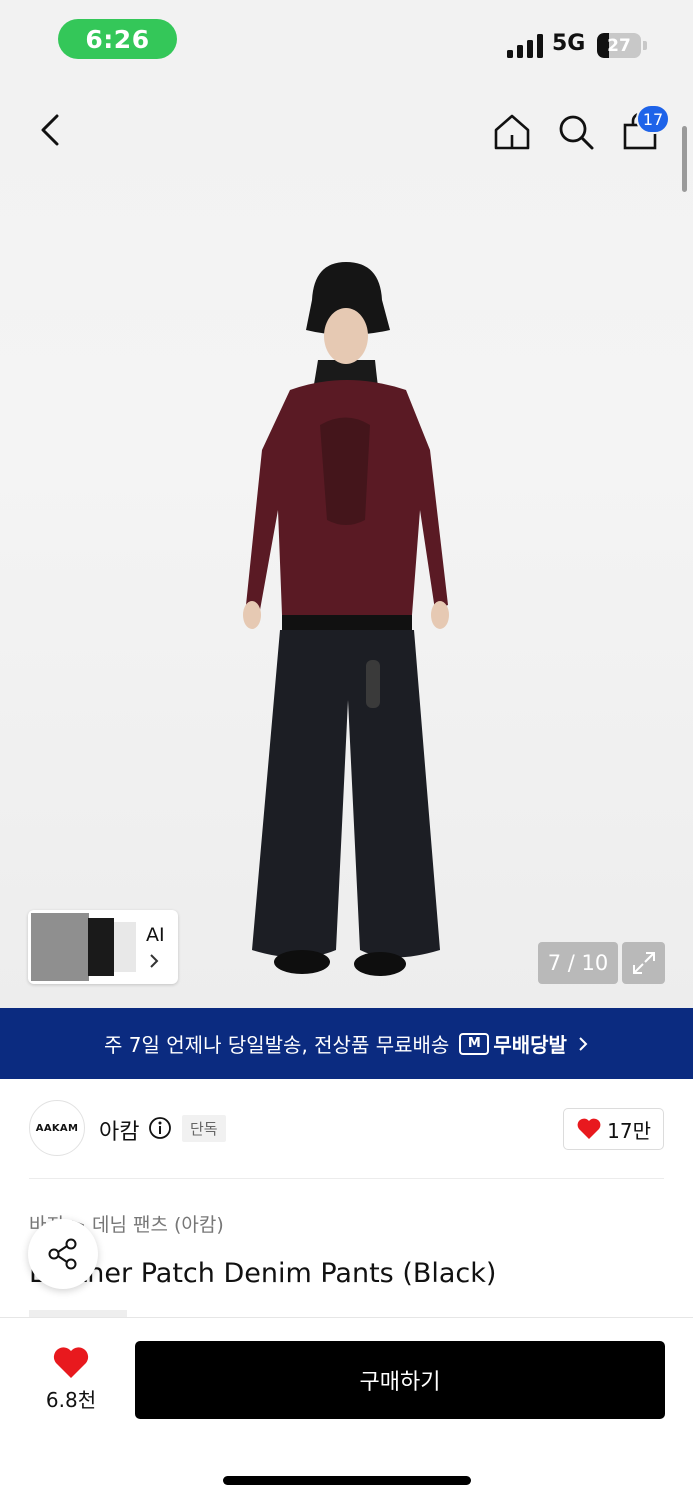 Image resolution: width=693 pixels, height=1500 pixels. I want to click on truck-icon: M, so click(474, 1043).